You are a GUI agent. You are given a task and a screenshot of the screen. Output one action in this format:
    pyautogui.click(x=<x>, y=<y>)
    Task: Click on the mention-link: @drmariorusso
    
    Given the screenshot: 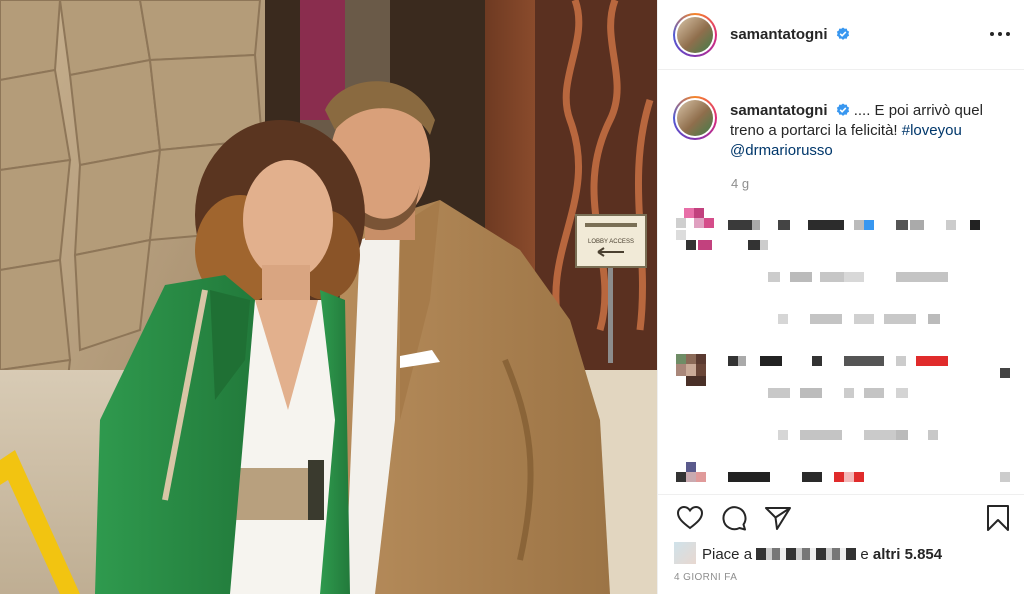 What is the action you would take?
    pyautogui.click(x=781, y=150)
    